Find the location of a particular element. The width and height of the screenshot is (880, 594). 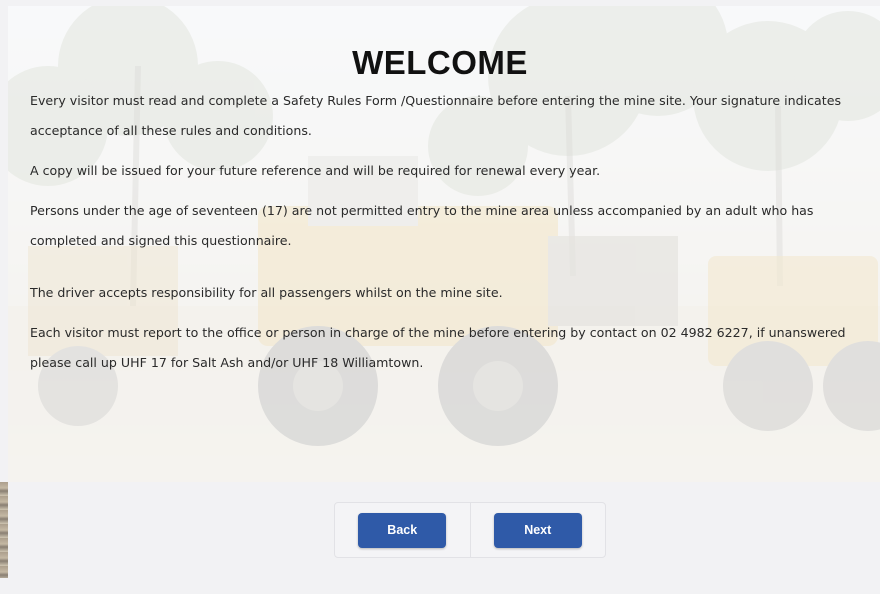

navigation-button-group: Back Next is located at coordinates (470, 530).